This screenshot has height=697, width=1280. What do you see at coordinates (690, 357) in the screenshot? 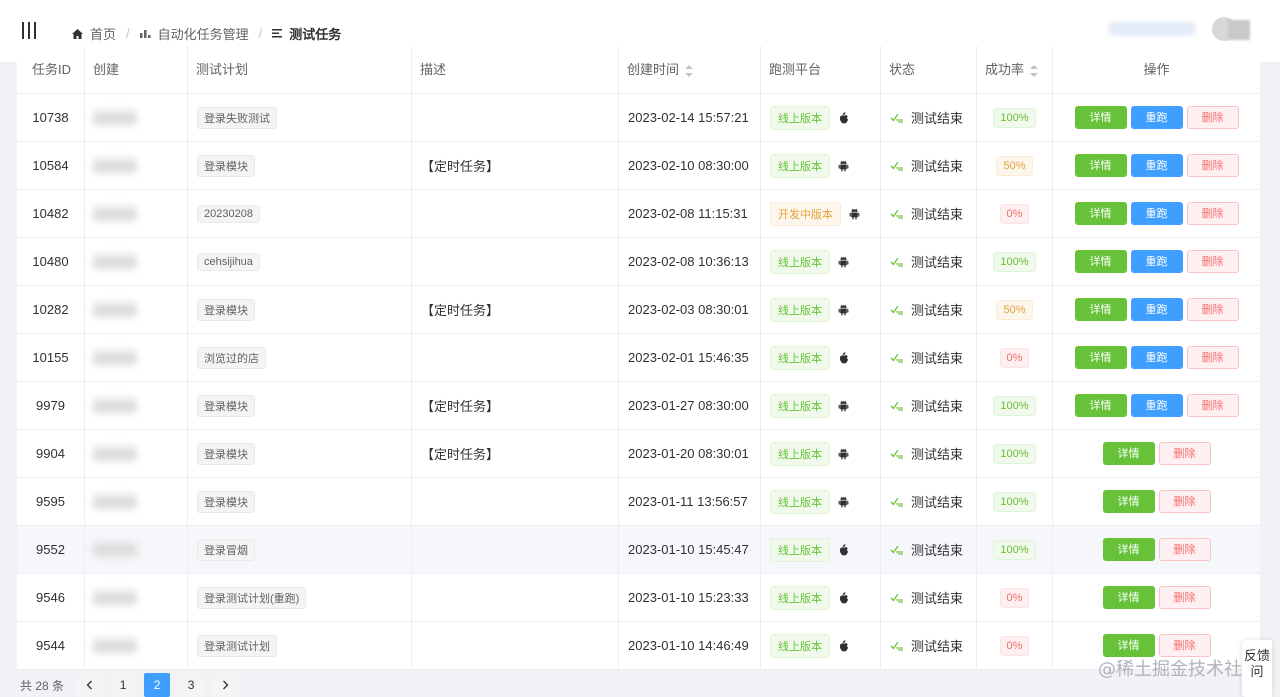
I see `cell-time: 2023-02-01 15:46:35` at bounding box center [690, 357].